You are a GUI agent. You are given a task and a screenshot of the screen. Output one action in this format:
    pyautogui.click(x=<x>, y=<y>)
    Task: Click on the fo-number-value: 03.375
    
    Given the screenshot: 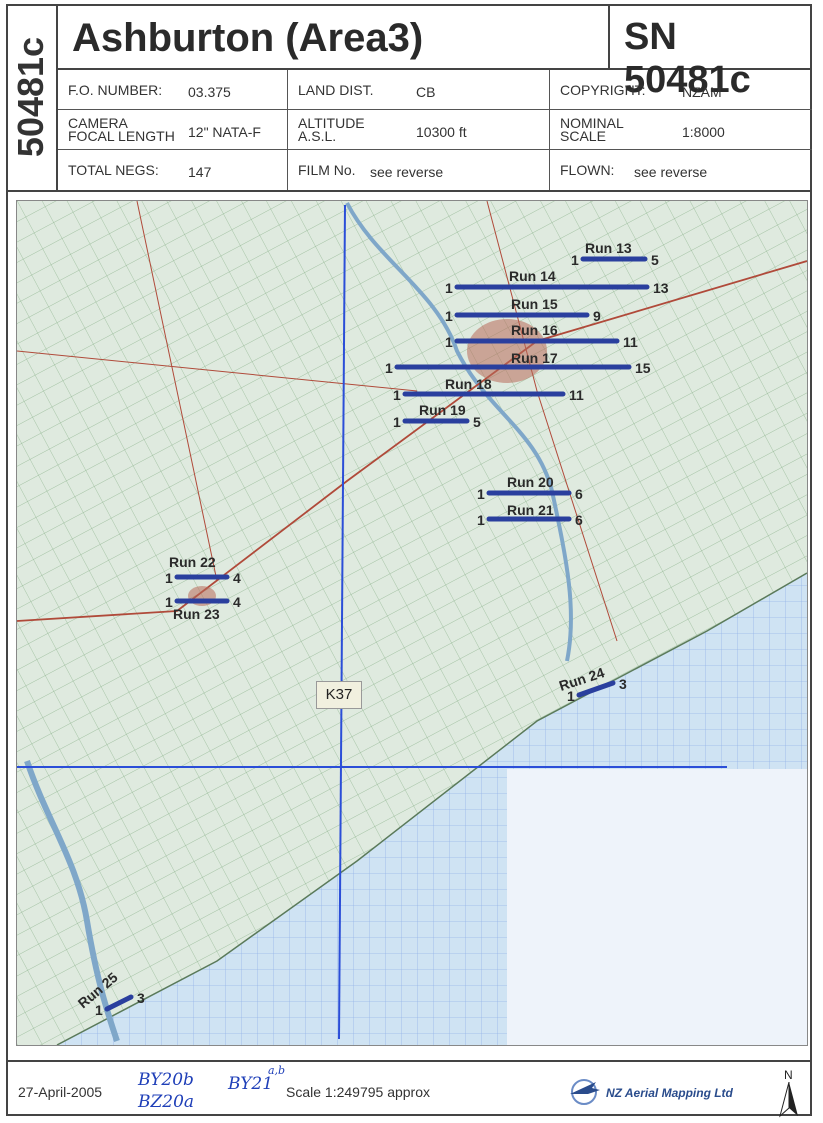 What is the action you would take?
    pyautogui.click(x=209, y=92)
    